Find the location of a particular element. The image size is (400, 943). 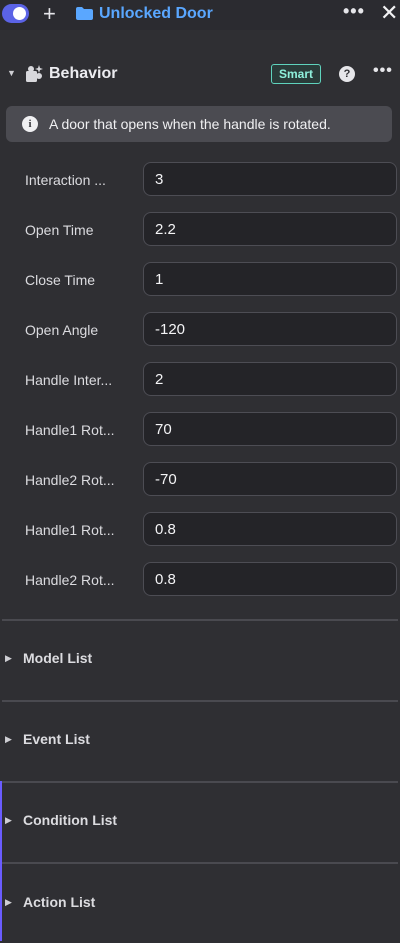

field-input: 3 is located at coordinates (270, 179).